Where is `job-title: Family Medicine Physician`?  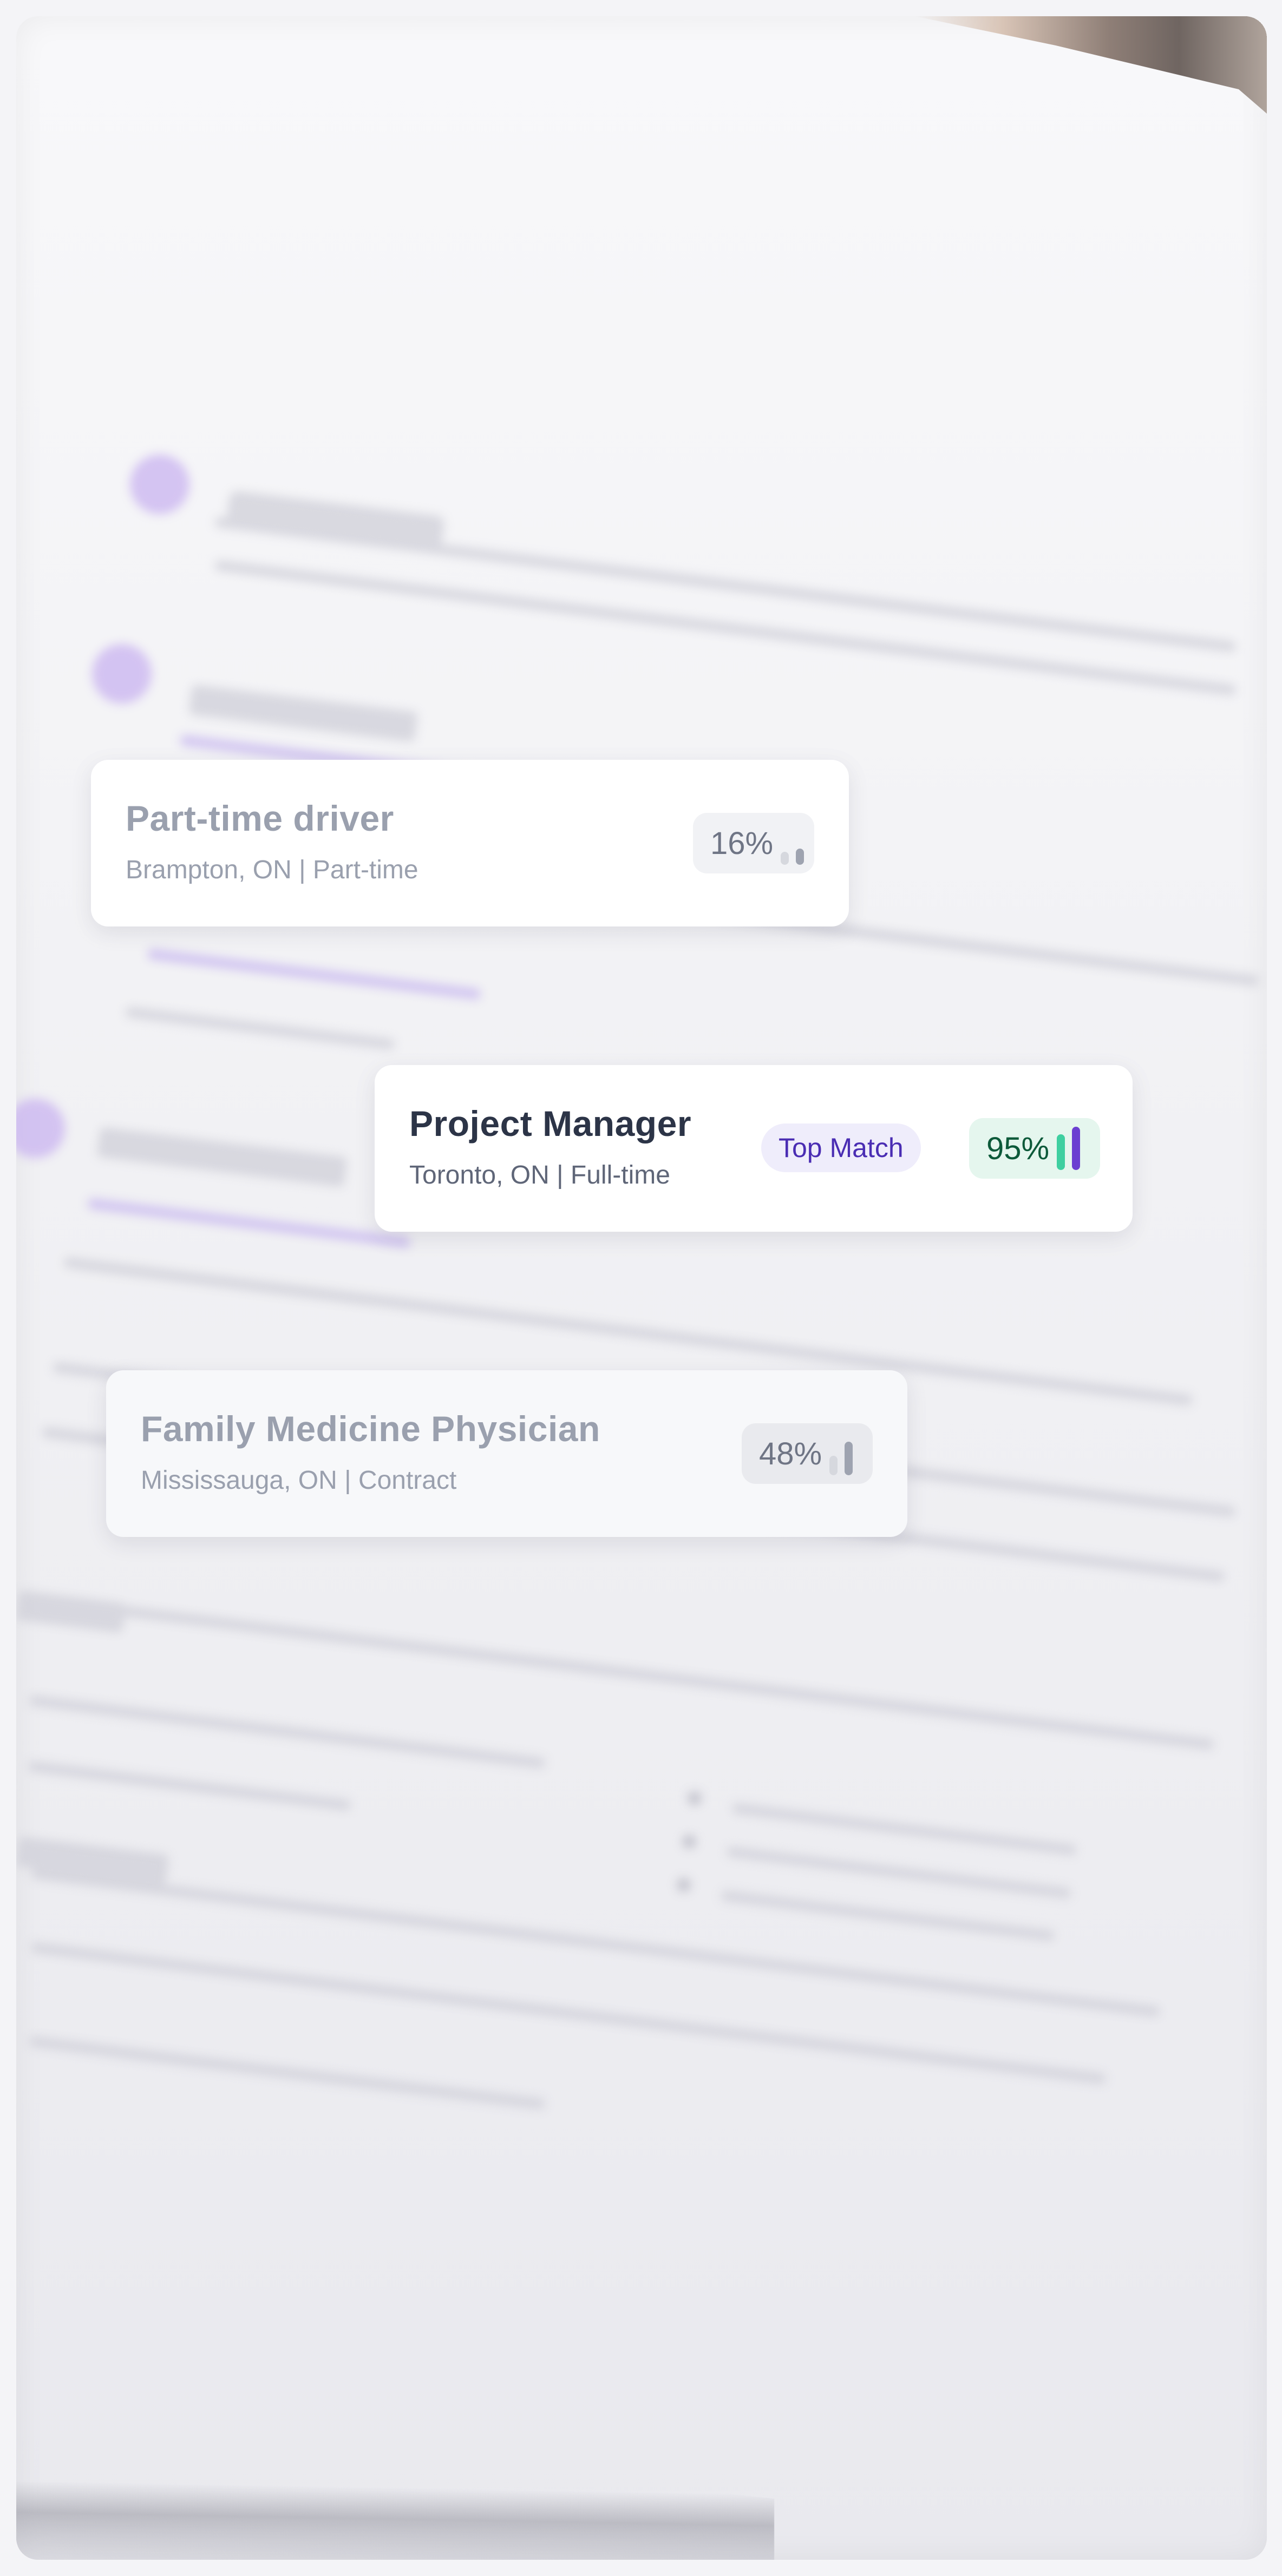 job-title: Family Medicine Physician is located at coordinates (370, 1429).